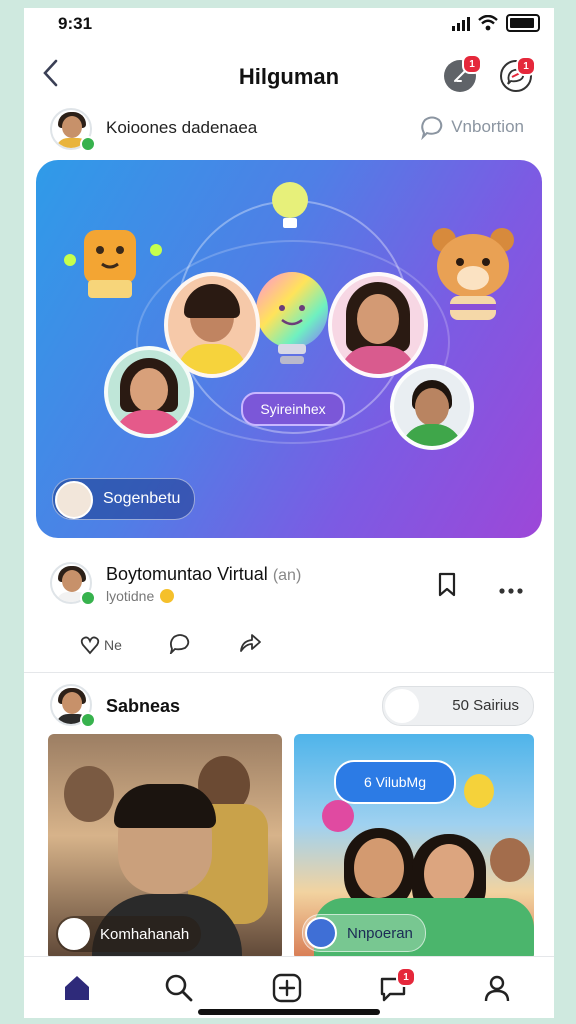 This screenshot has height=1024, width=576. I want to click on share-button, so click(250, 644).